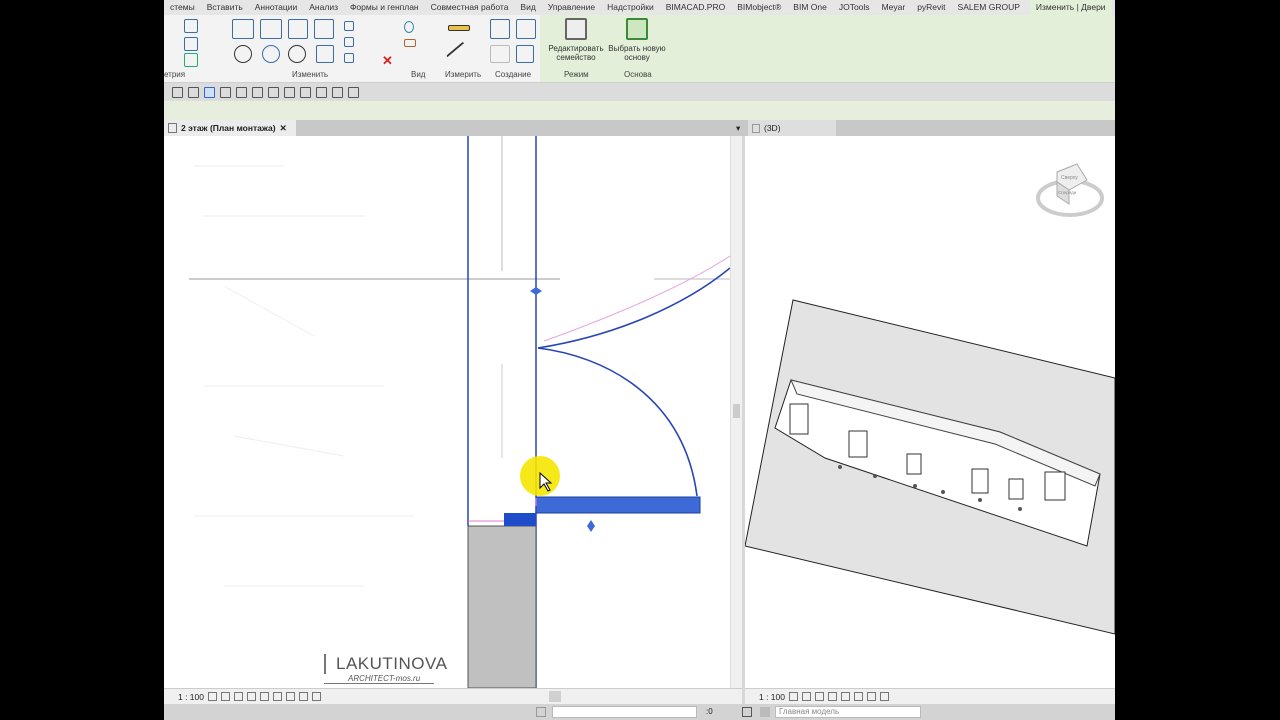  Describe the element at coordinates (410, 43) in the screenshot. I see `override-icon` at that location.